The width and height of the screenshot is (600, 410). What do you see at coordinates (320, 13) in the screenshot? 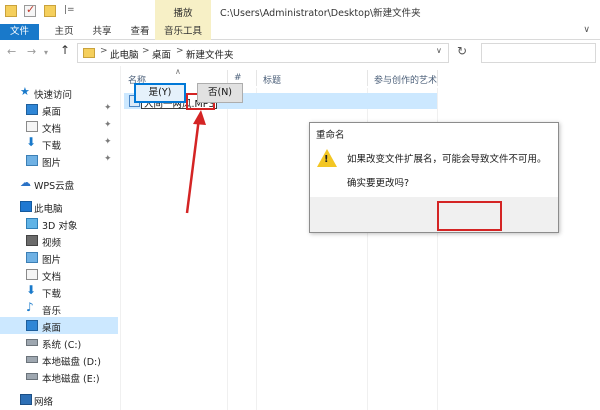
I see `window-title: C:\Users\Administrator\Desktop\新建文件夹` at bounding box center [320, 13].